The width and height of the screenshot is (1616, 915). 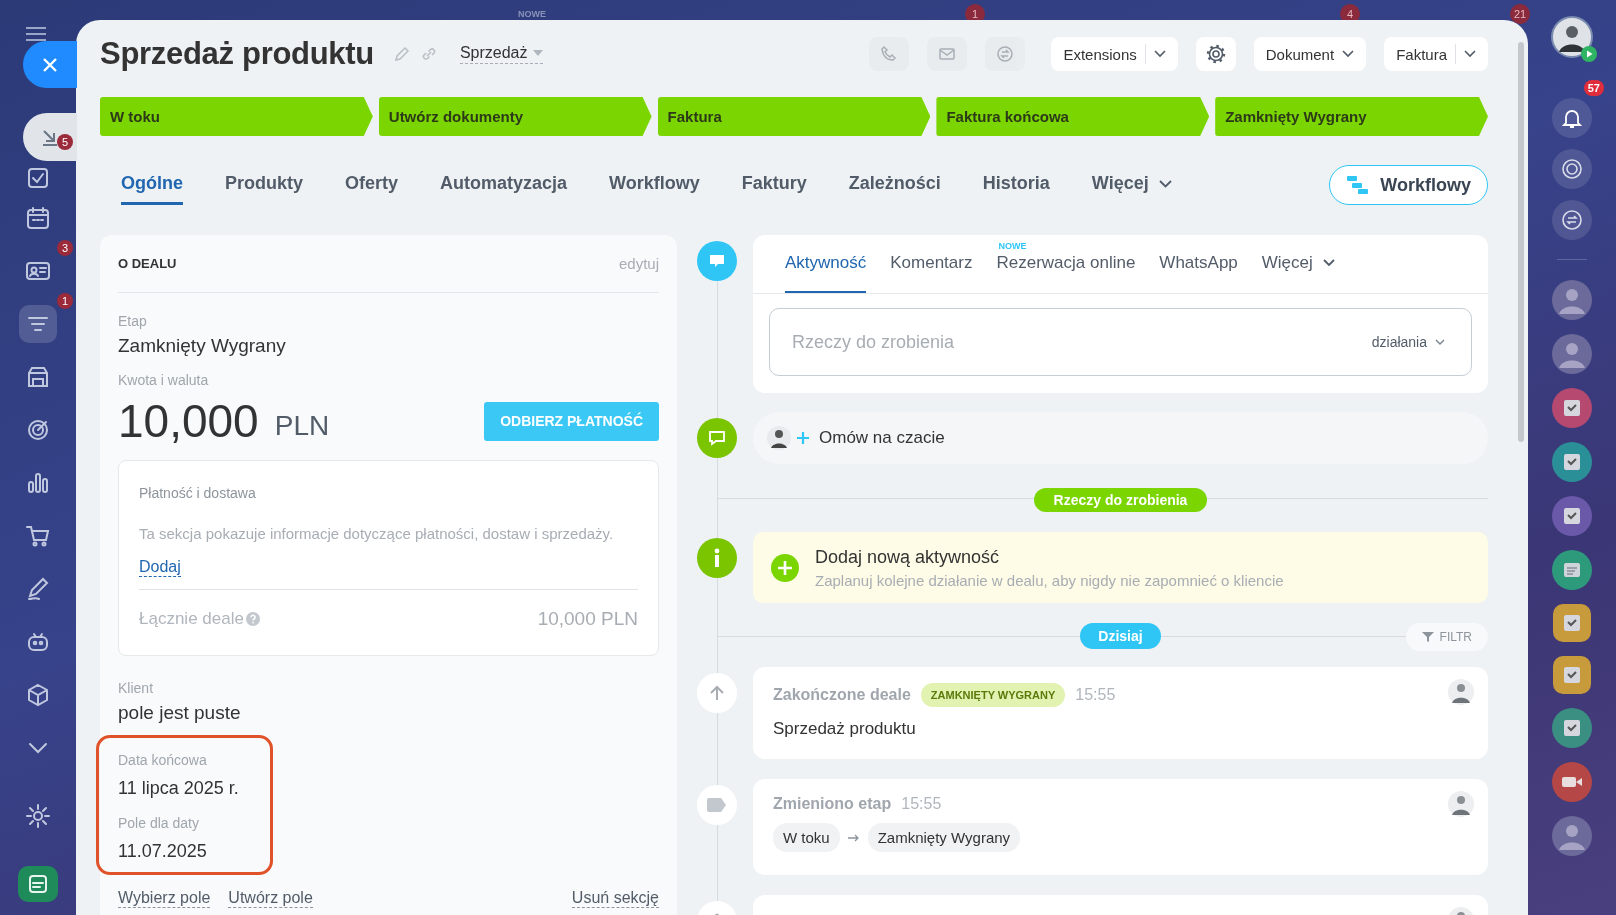 What do you see at coordinates (1120, 342) in the screenshot?
I see `todo-input: Rzeczy do zrobienia działania` at bounding box center [1120, 342].